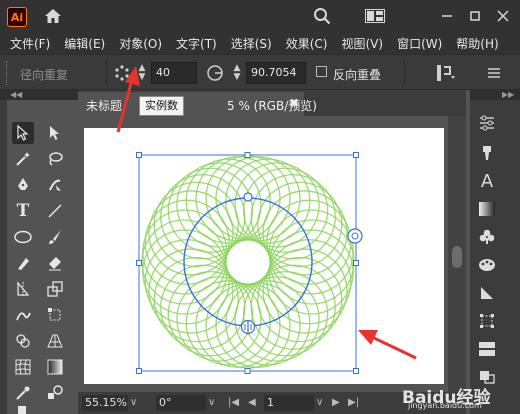 The image size is (520, 414). I want to click on rotation-dropdown-icon: ∨, so click(211, 403).